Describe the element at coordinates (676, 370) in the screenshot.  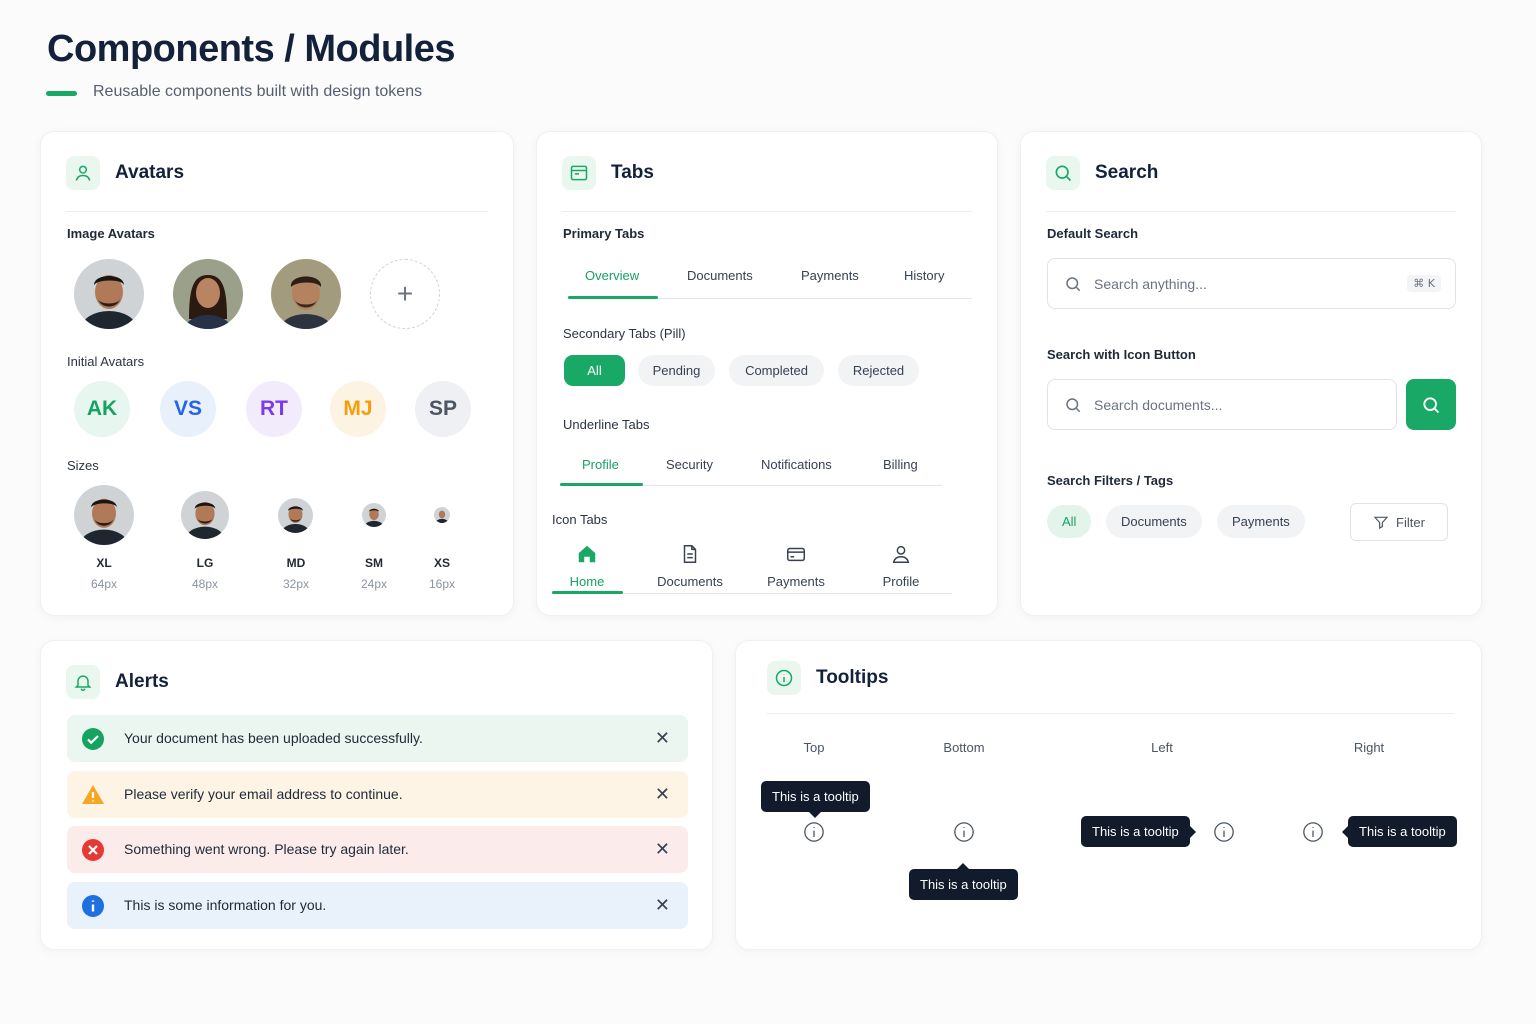
I see `secondary-tab-pill: Pending` at that location.